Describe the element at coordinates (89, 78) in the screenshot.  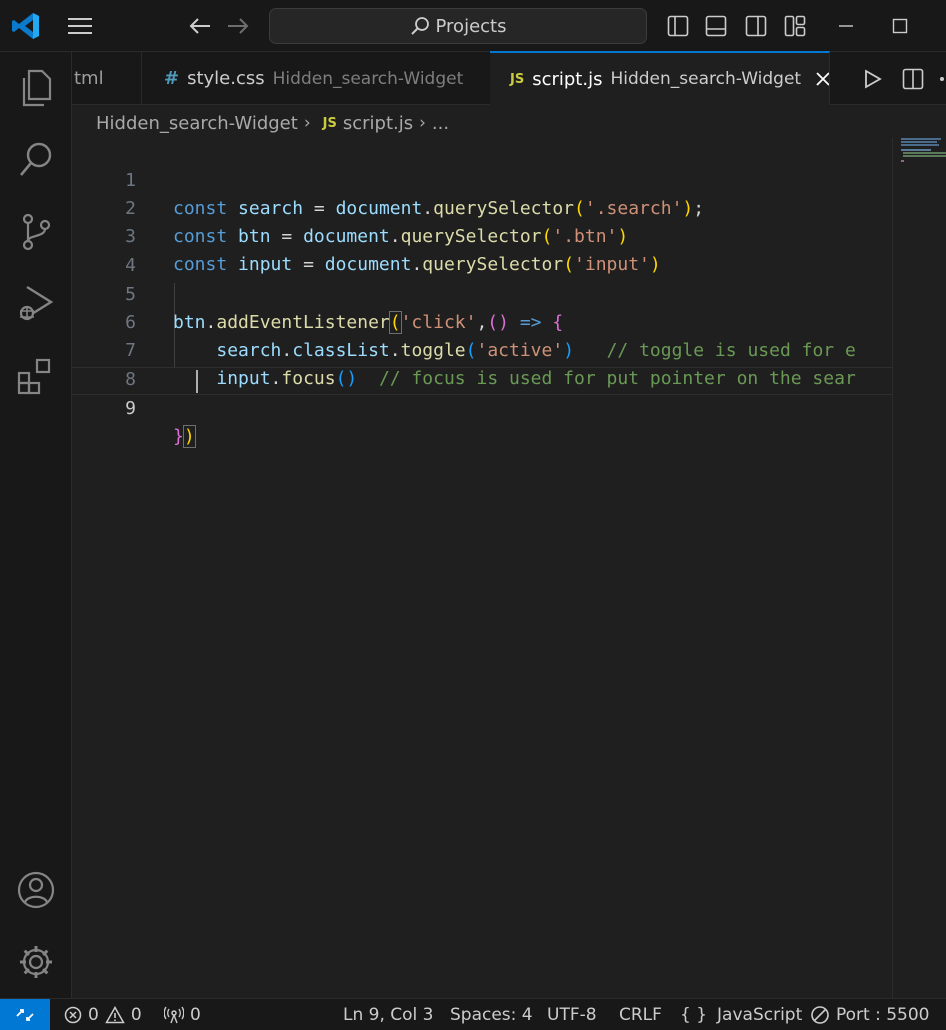
I see `tab-label: tml` at that location.